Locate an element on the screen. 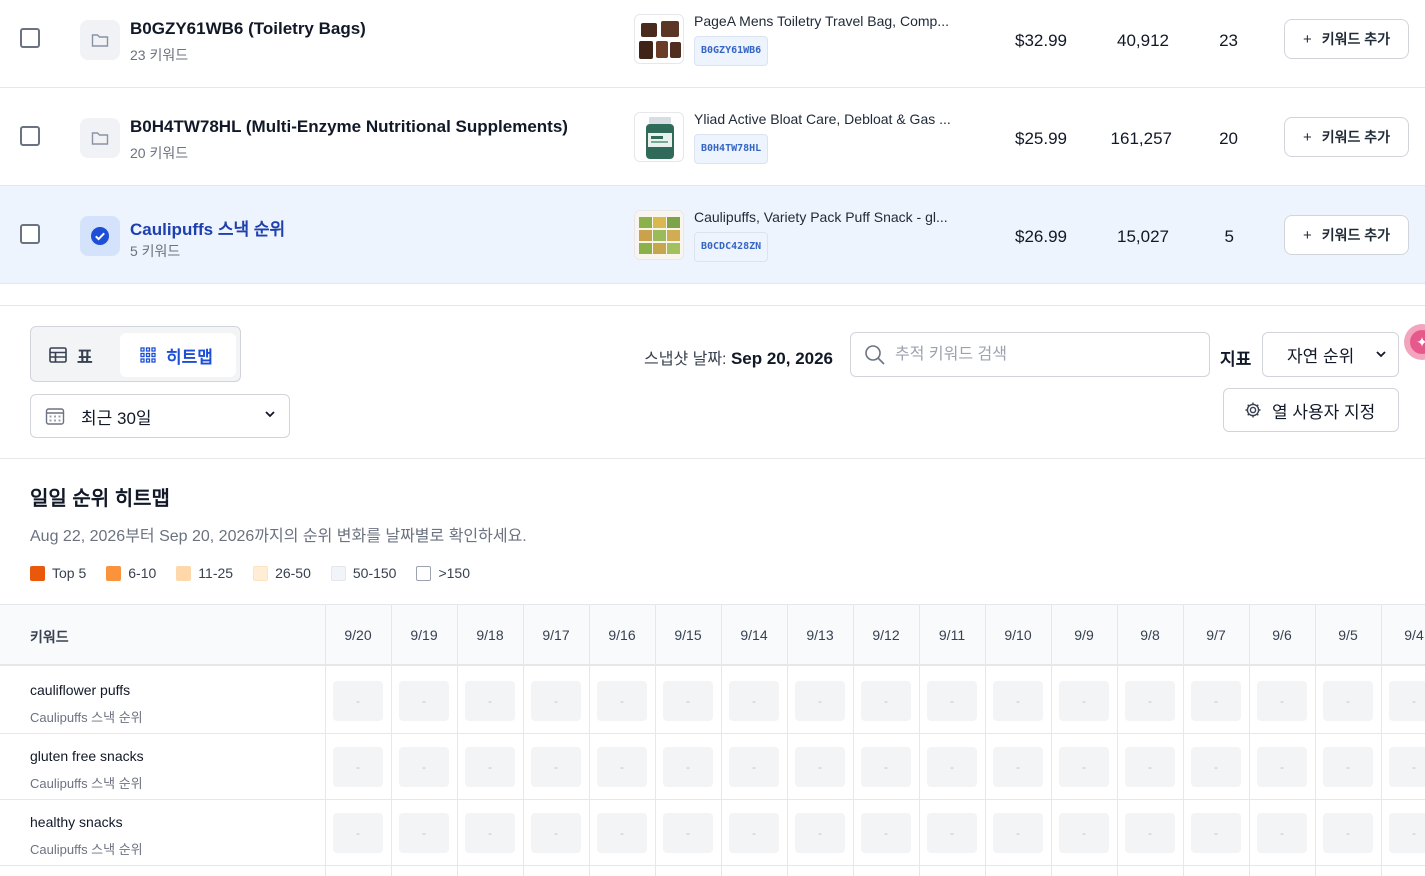 The width and height of the screenshot is (1425, 876). keyword-name: healthy snacks is located at coordinates (76, 822).